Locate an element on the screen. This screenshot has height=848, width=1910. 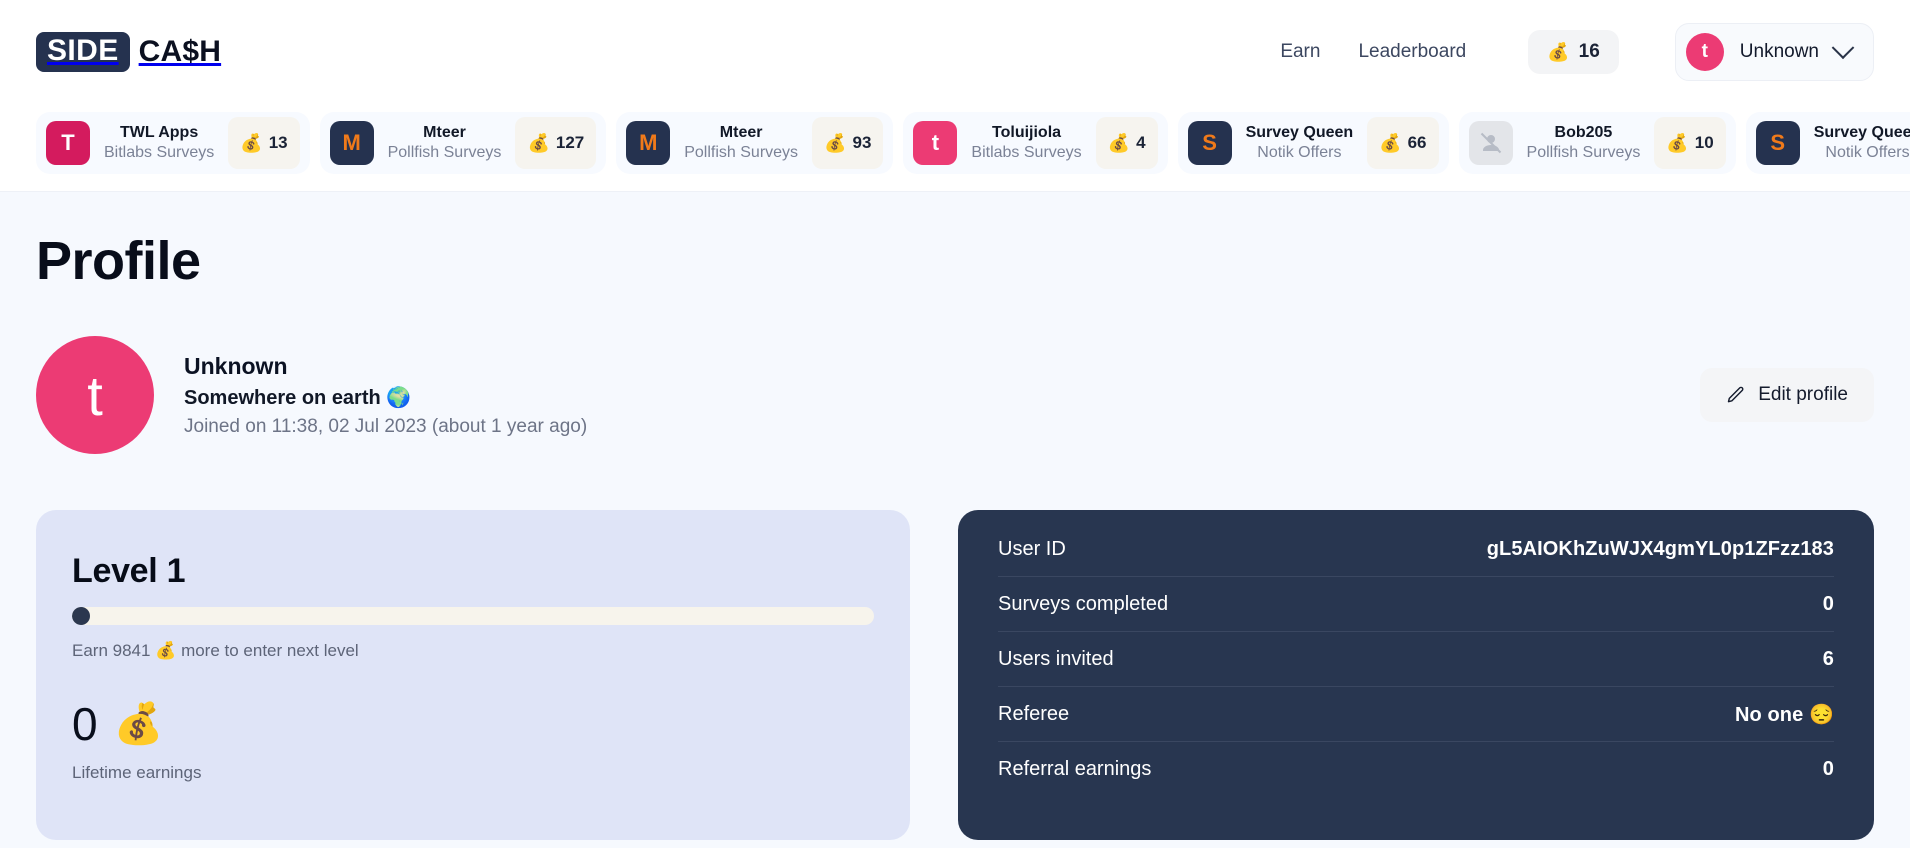
stat-value: No one 😔 is located at coordinates (1784, 714).